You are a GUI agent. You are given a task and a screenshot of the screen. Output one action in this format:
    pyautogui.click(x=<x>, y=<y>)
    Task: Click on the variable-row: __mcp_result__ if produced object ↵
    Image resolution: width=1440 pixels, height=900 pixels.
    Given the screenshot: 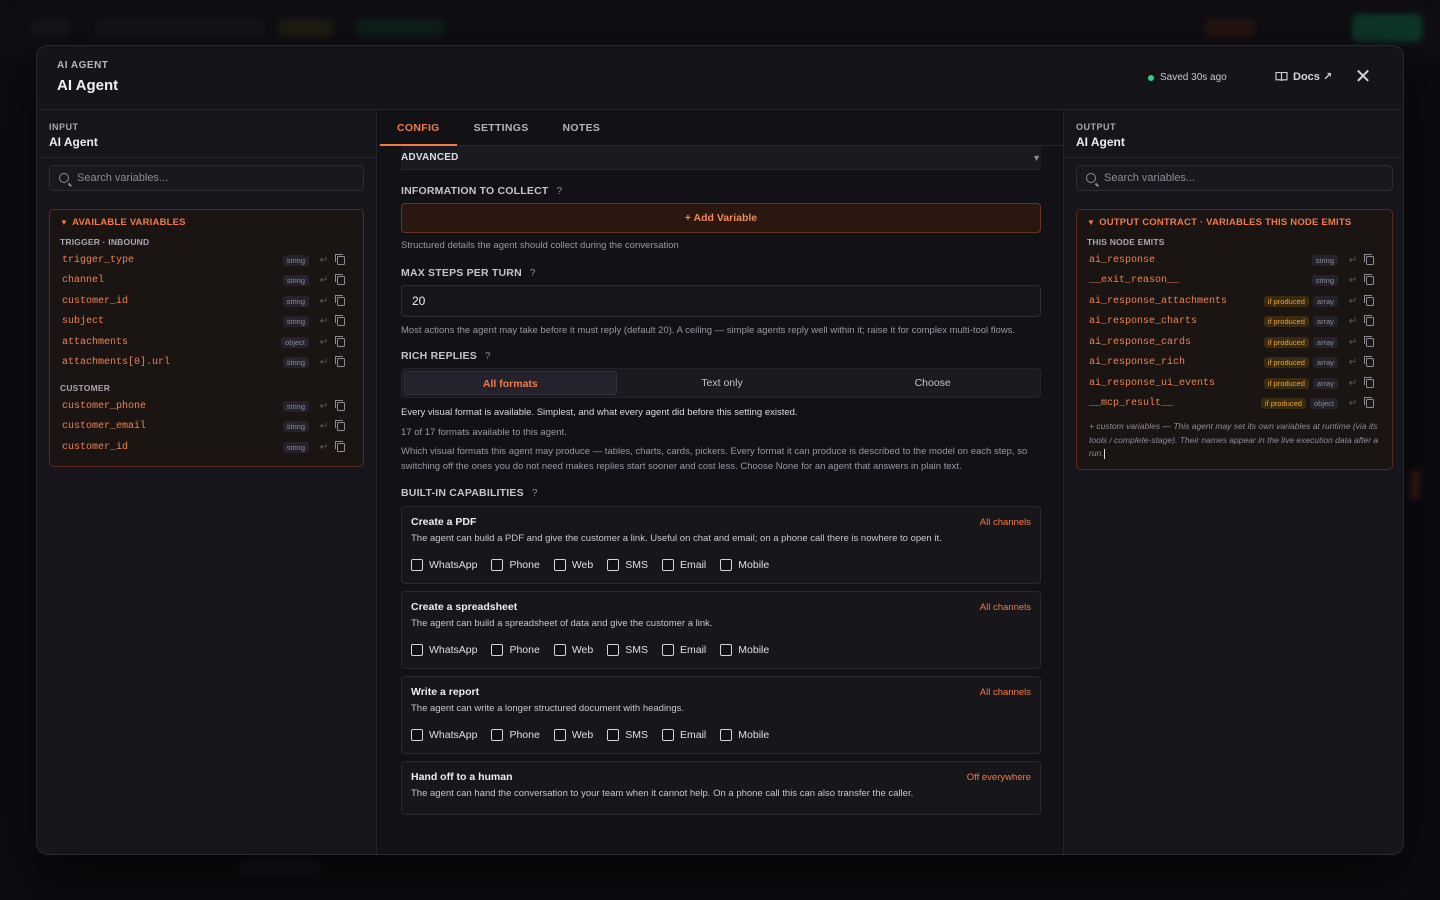 What is the action you would take?
    pyautogui.click(x=1234, y=404)
    